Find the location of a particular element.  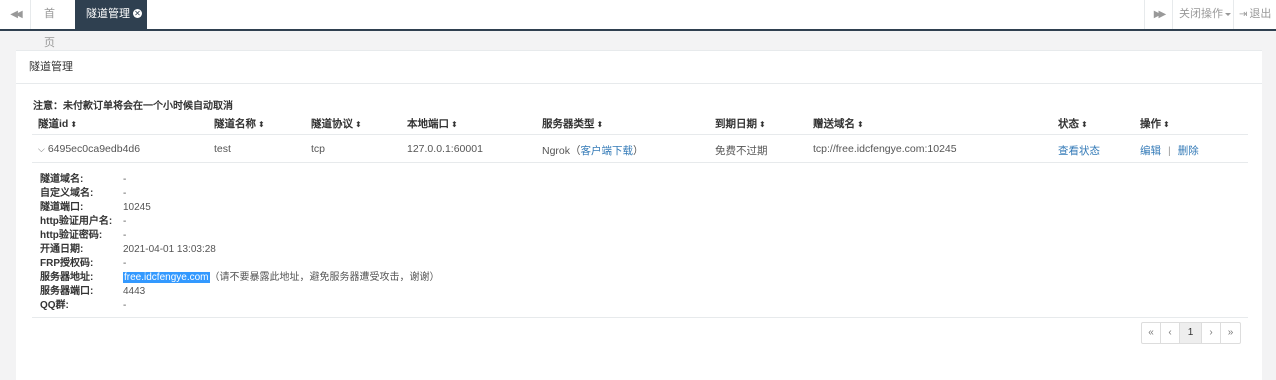

col-label: 状态 is located at coordinates (1068, 124).